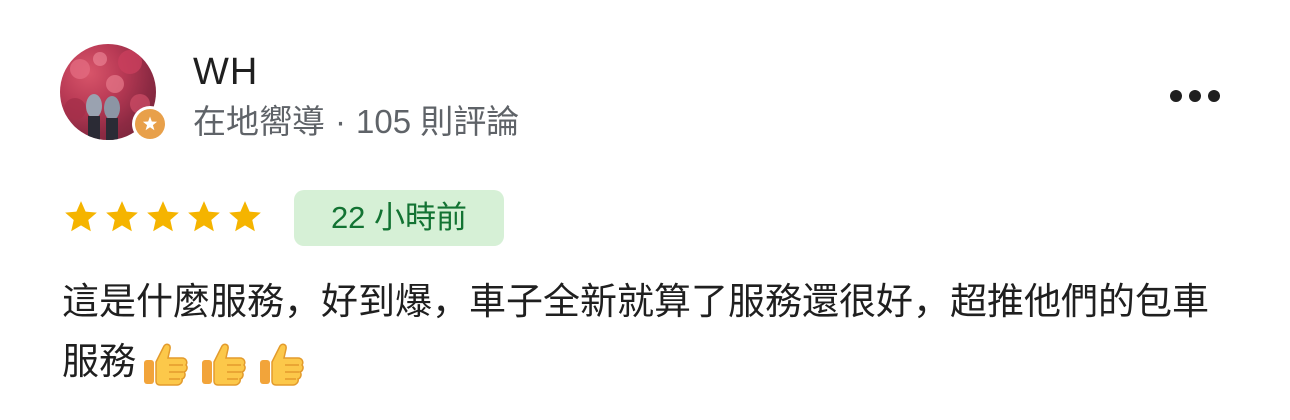  I want to click on local-guide-star-icon, so click(150, 123).